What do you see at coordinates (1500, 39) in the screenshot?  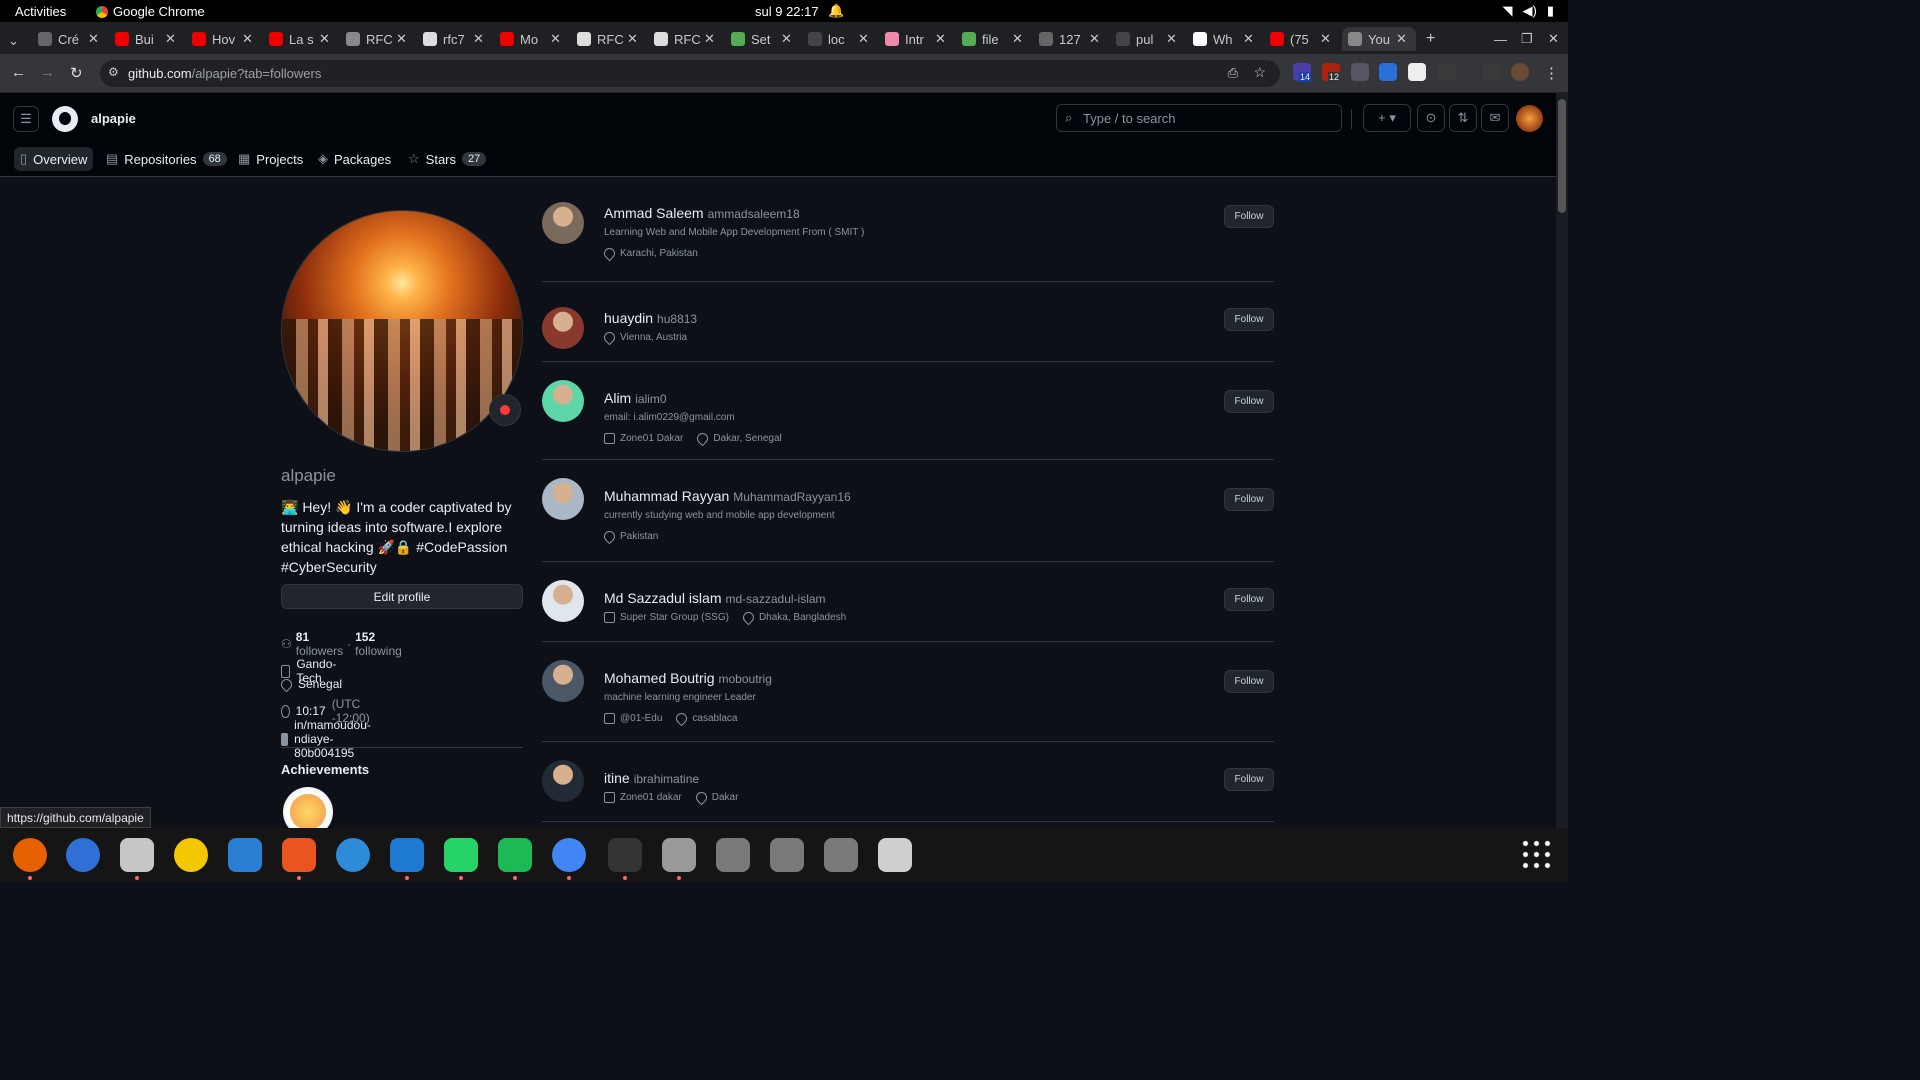 I see `minimize-button: —` at bounding box center [1500, 39].